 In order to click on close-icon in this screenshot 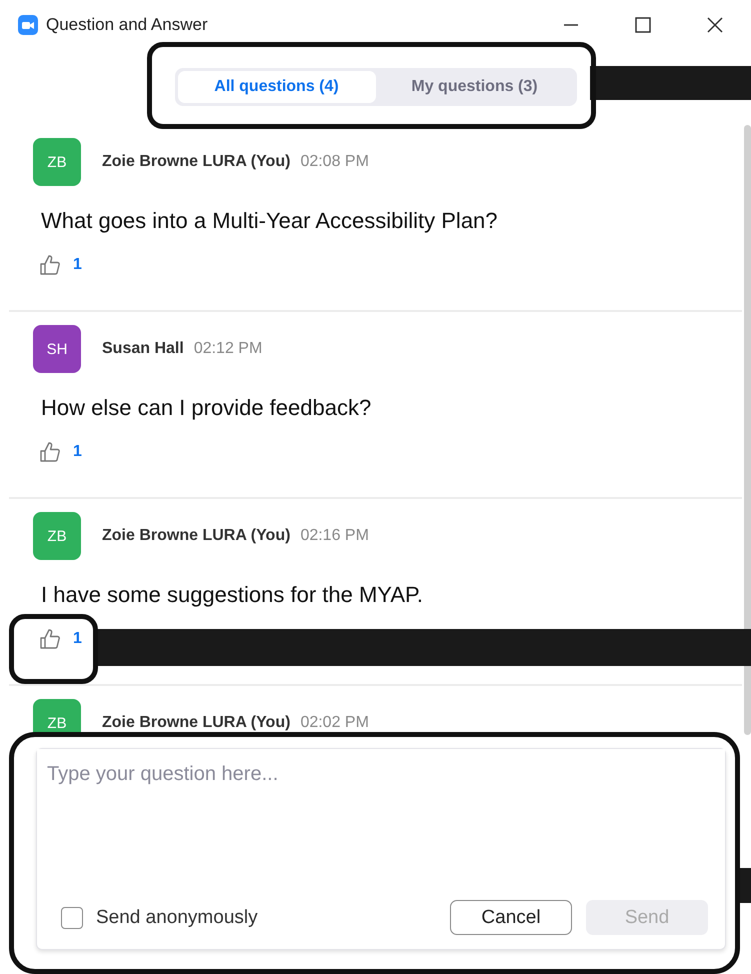, I will do `click(715, 25)`.